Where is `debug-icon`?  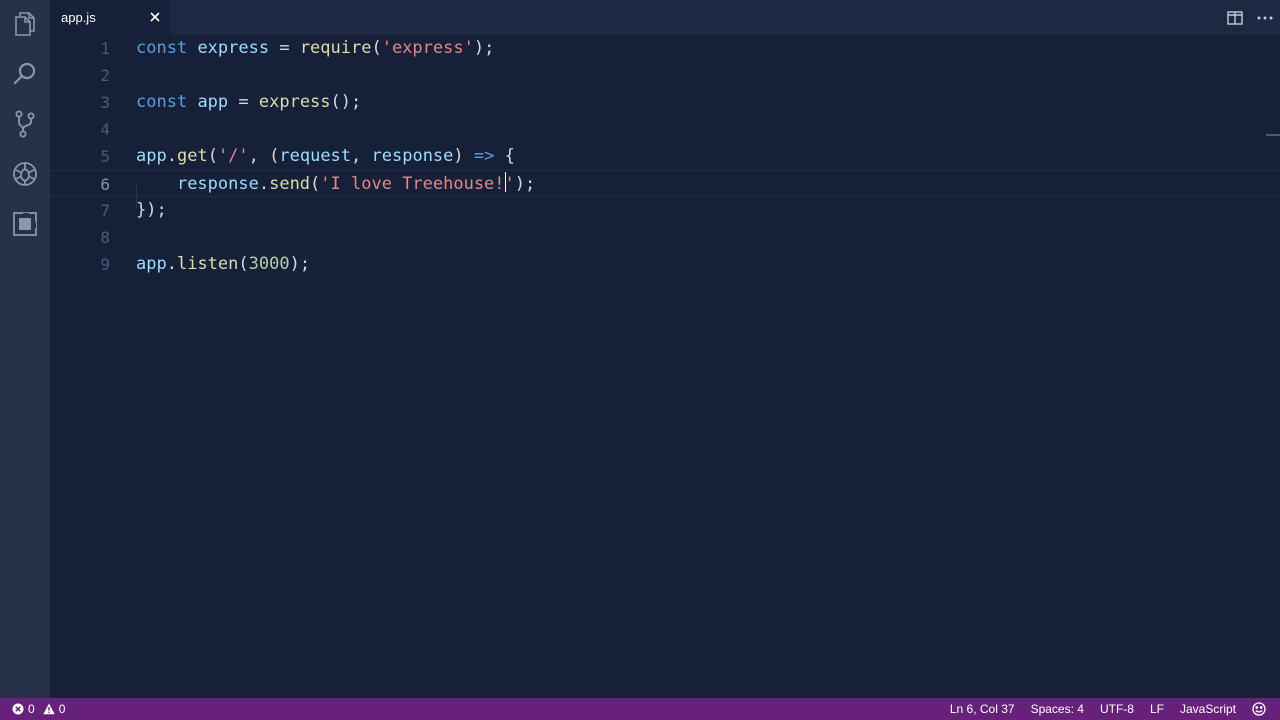
debug-icon is located at coordinates (25, 174).